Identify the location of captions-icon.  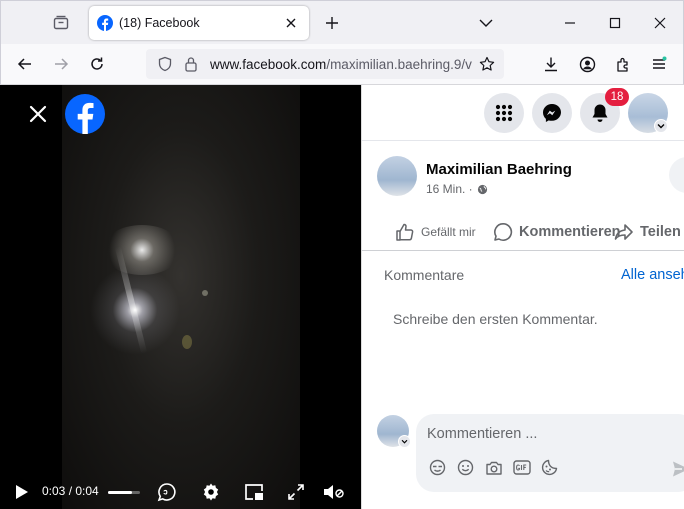
(167, 492).